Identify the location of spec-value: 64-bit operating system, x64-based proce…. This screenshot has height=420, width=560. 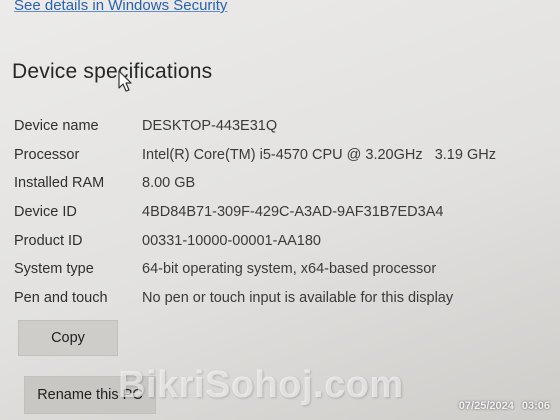
(289, 269).